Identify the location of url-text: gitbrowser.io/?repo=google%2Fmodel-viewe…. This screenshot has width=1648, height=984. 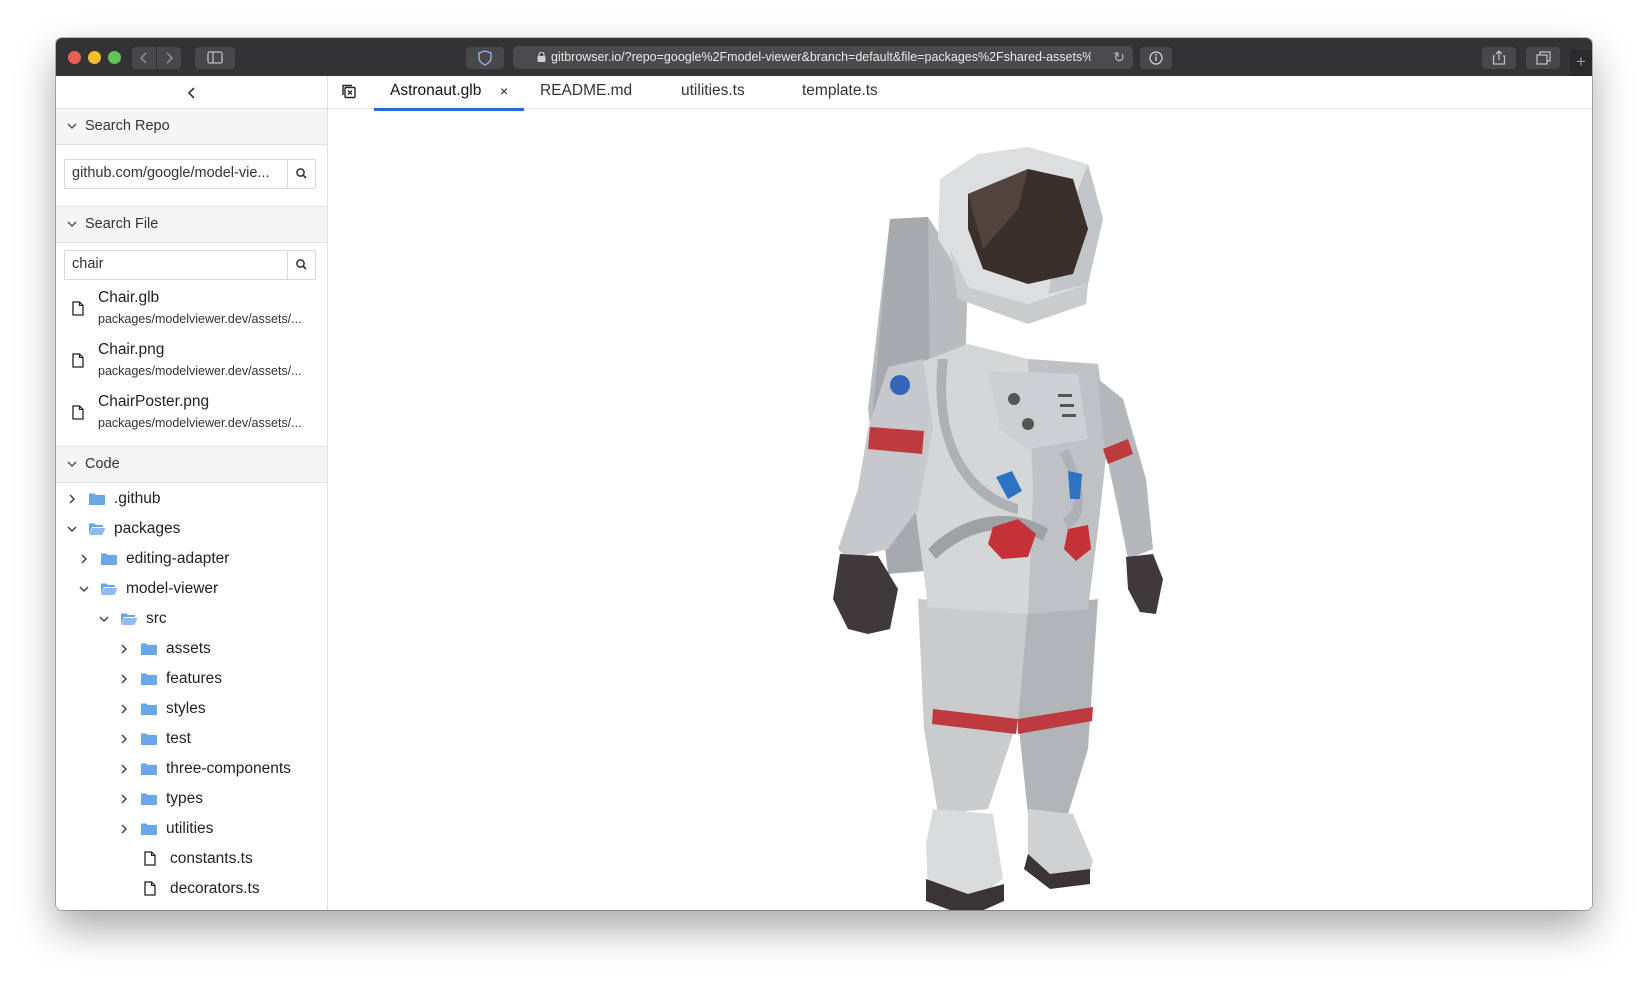
(821, 57).